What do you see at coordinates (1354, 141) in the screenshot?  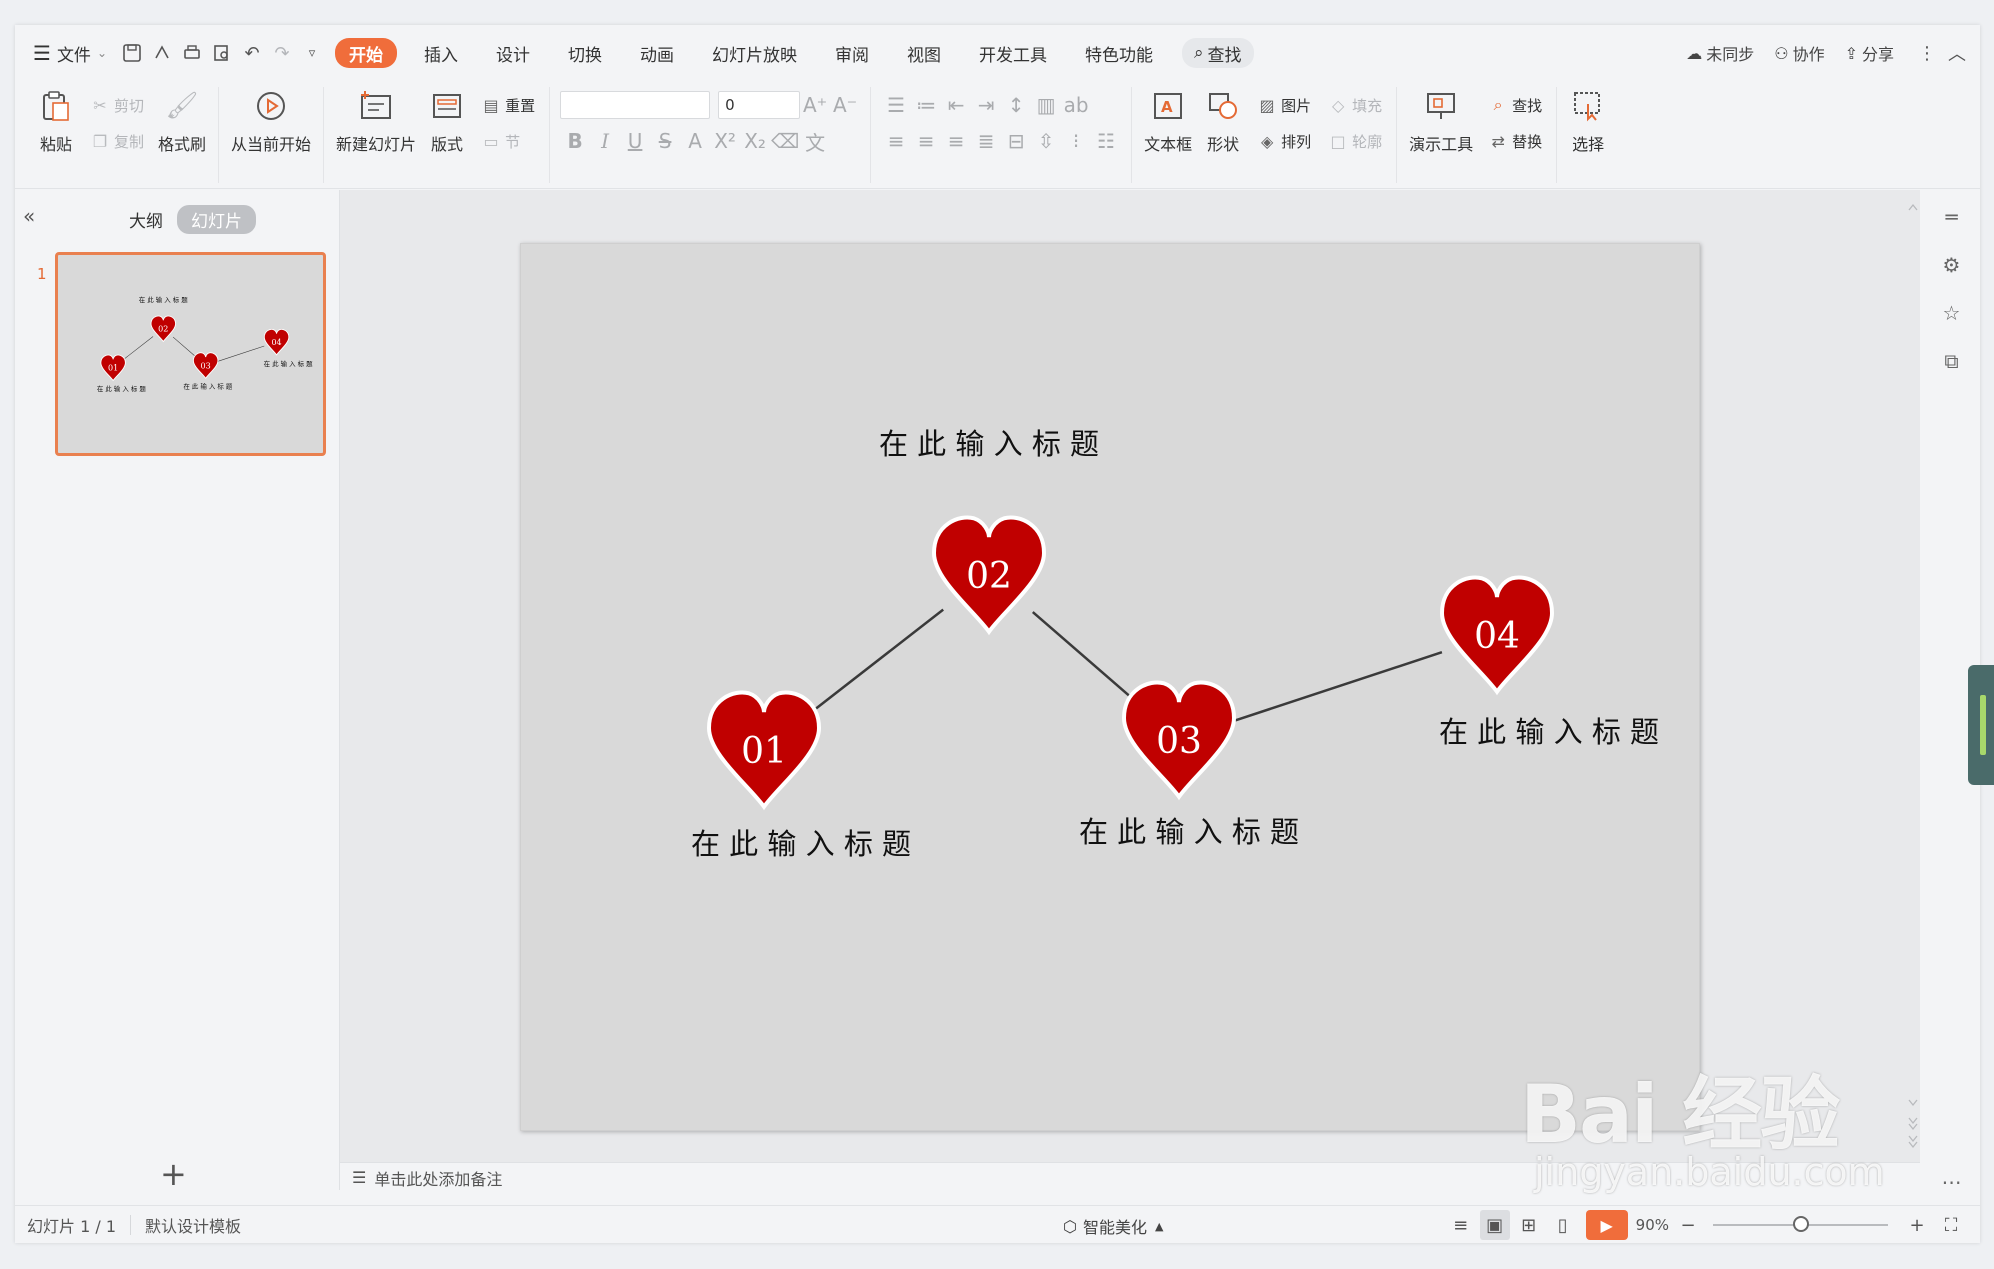 I see `outline-button: □ 轮廓` at bounding box center [1354, 141].